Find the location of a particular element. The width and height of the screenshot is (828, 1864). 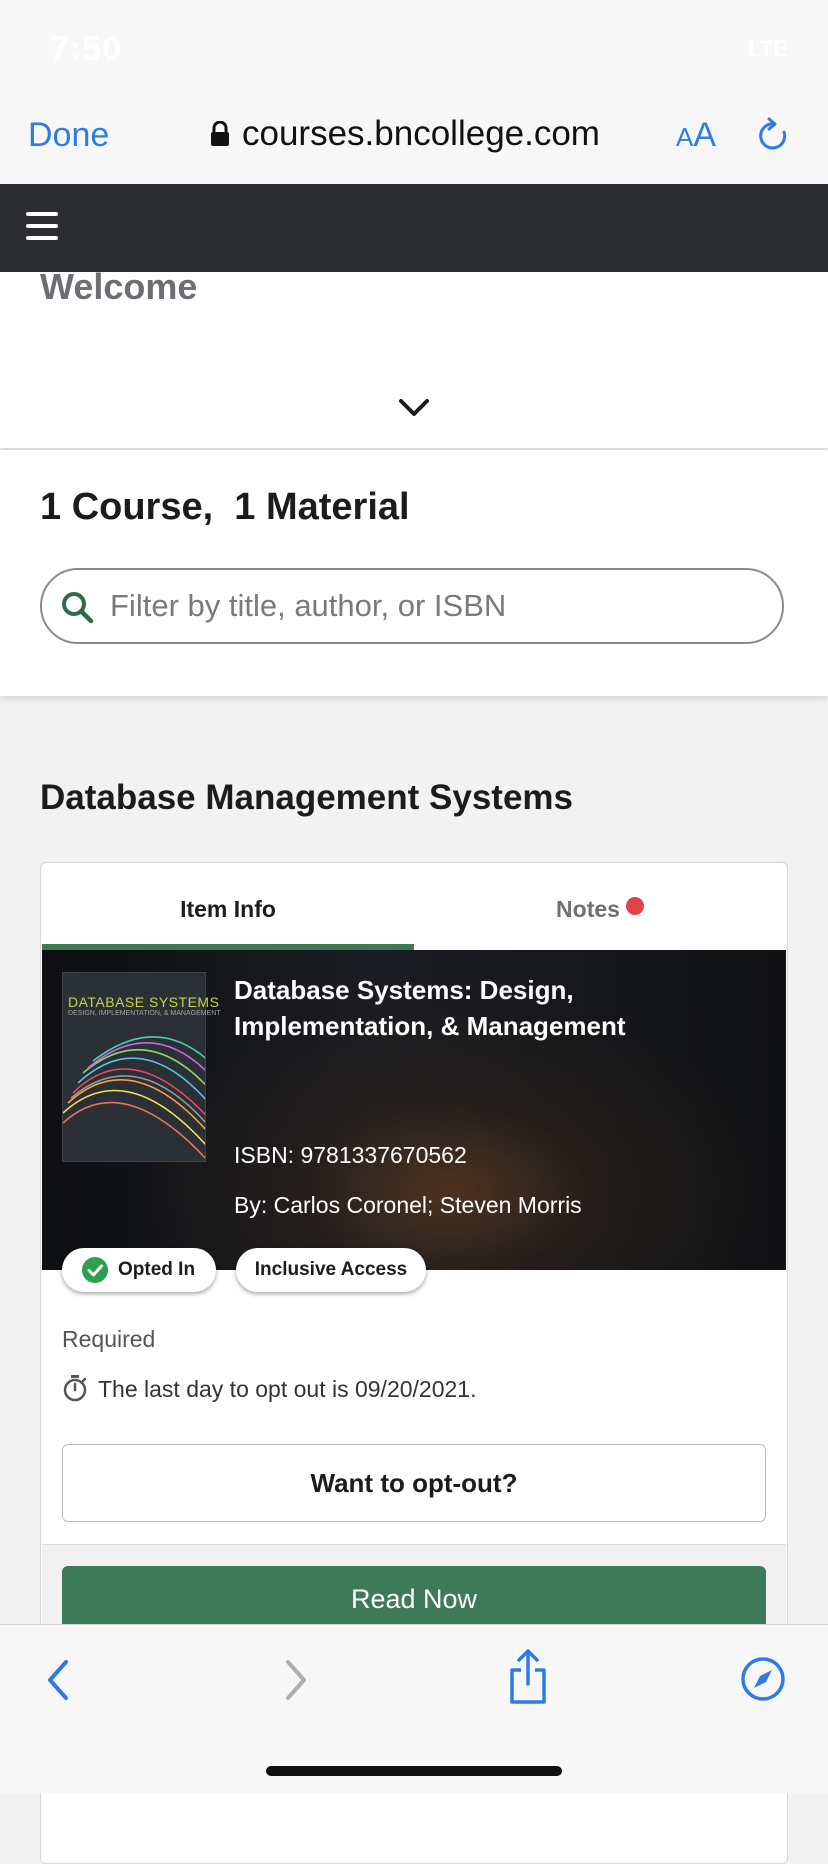

tab-notes: Notes is located at coordinates (600, 909).